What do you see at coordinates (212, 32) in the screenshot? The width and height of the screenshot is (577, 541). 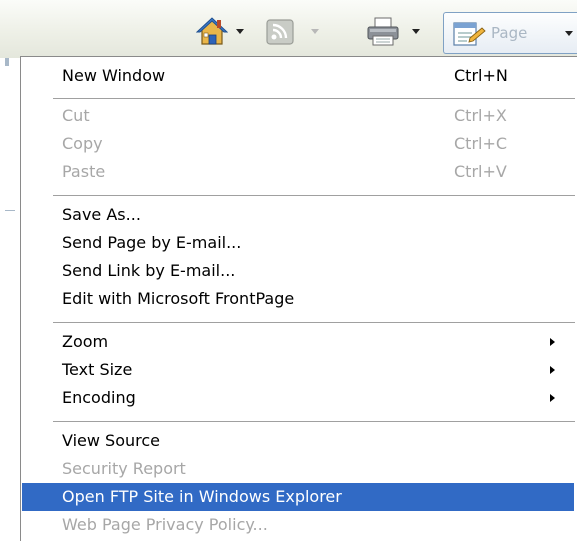 I see `home-icon` at bounding box center [212, 32].